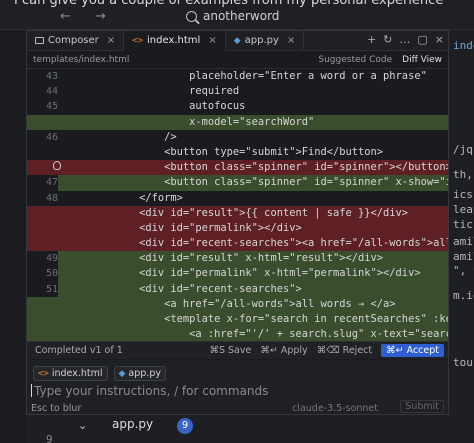  Describe the element at coordinates (463, 256) in the screenshot. I see `background-code-fragment: amil` at that location.